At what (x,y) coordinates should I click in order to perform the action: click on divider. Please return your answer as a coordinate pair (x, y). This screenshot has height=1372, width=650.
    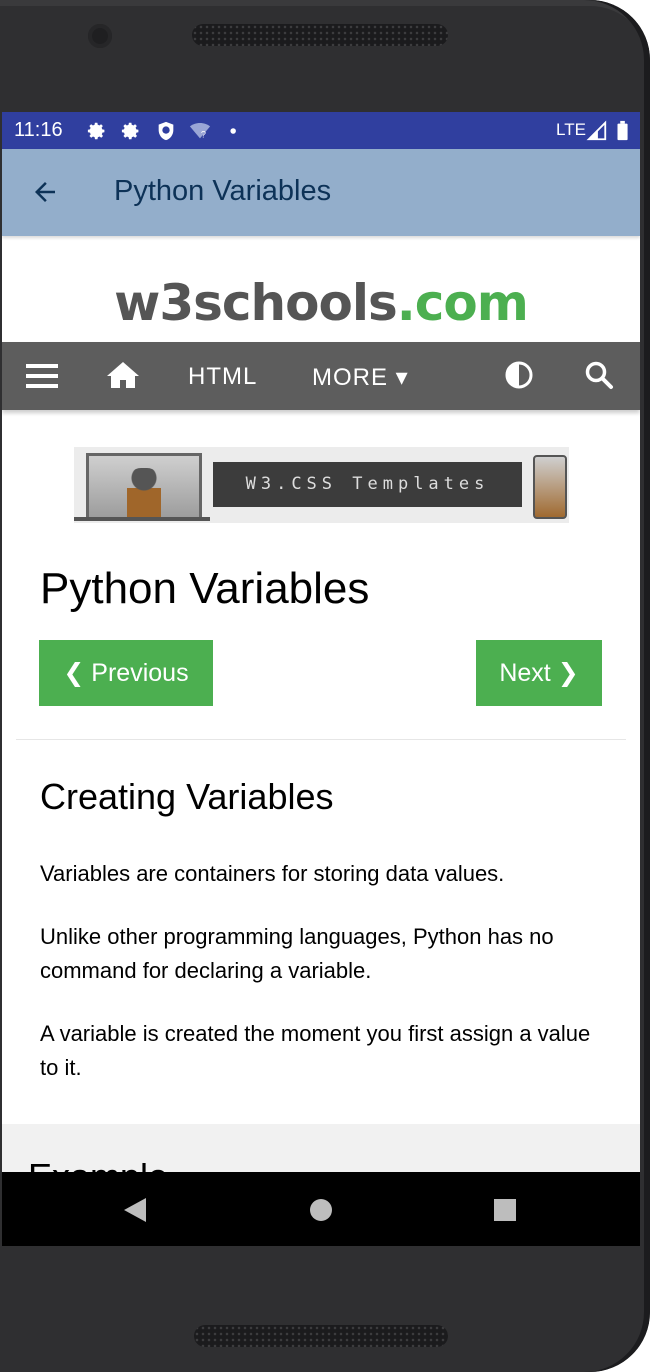
    Looking at the image, I should click on (321, 739).